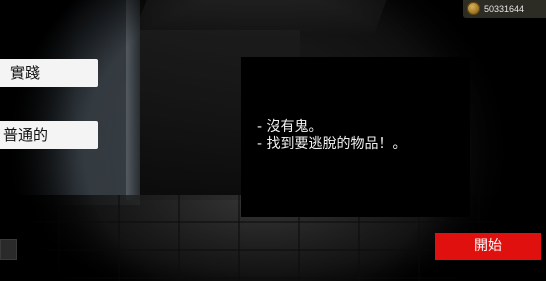 The image size is (546, 281). What do you see at coordinates (473, 8) in the screenshot?
I see `coin-icon` at bounding box center [473, 8].